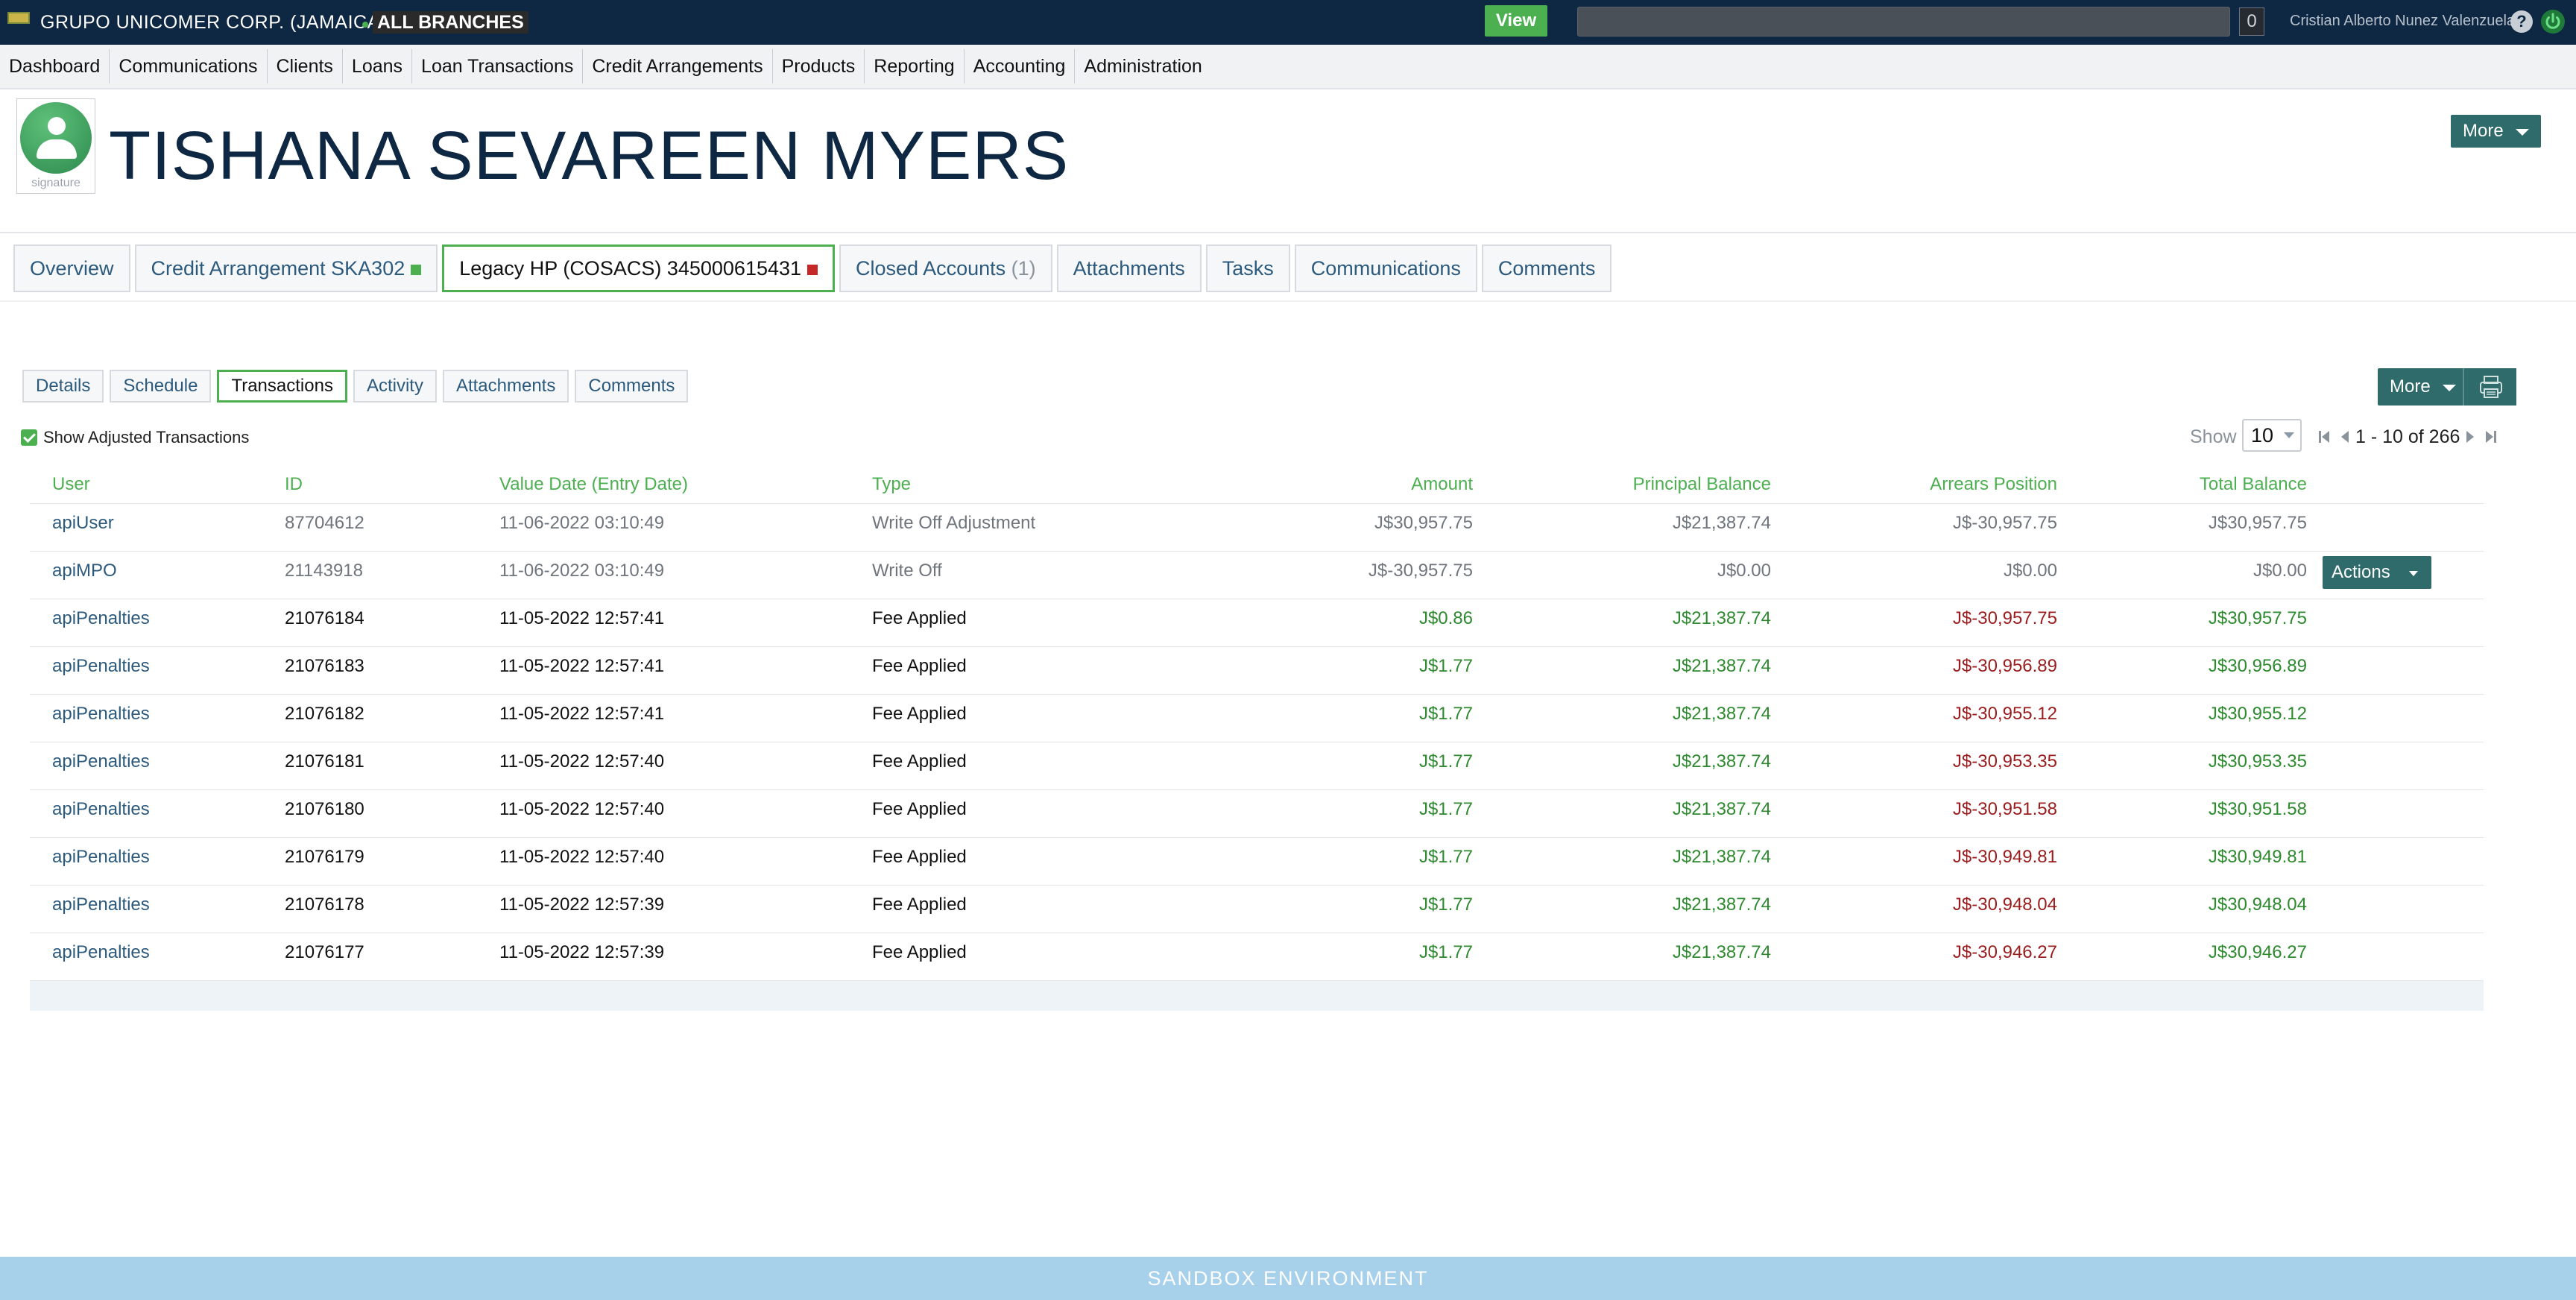 This screenshot has height=1300, width=2576. What do you see at coordinates (2258, 761) in the screenshot?
I see `cell-total-balance: J$30,953.35` at bounding box center [2258, 761].